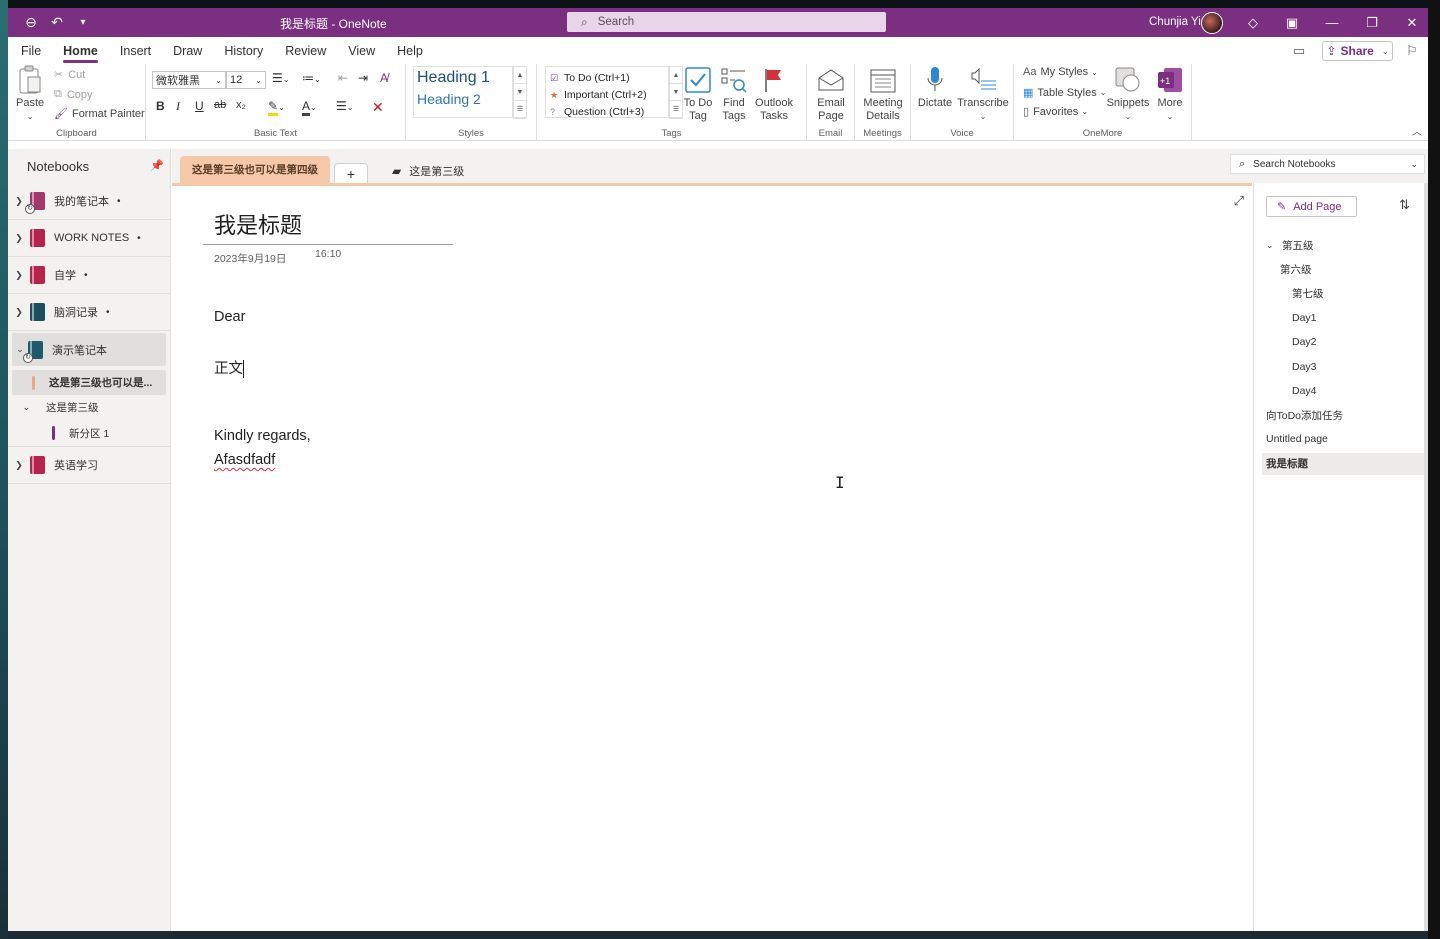  I want to click on font-color-icon: A⌄, so click(309, 107).